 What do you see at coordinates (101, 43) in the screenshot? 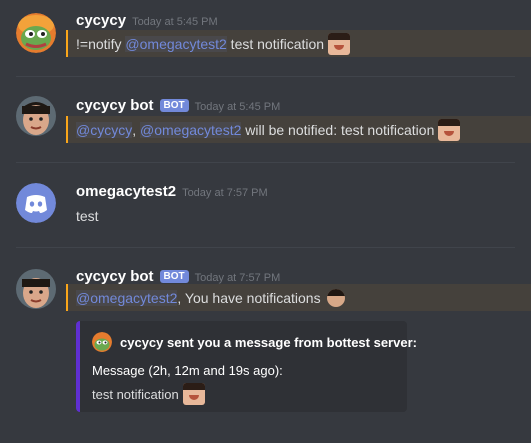
I see `message-text: !=notify` at bounding box center [101, 43].